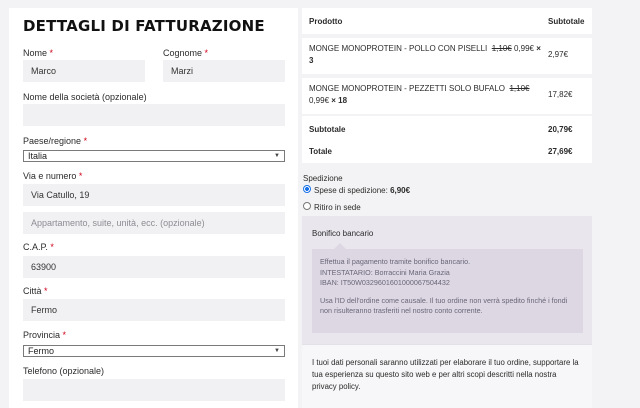  I want to click on subtotal-value: 20,79€, so click(560, 129).